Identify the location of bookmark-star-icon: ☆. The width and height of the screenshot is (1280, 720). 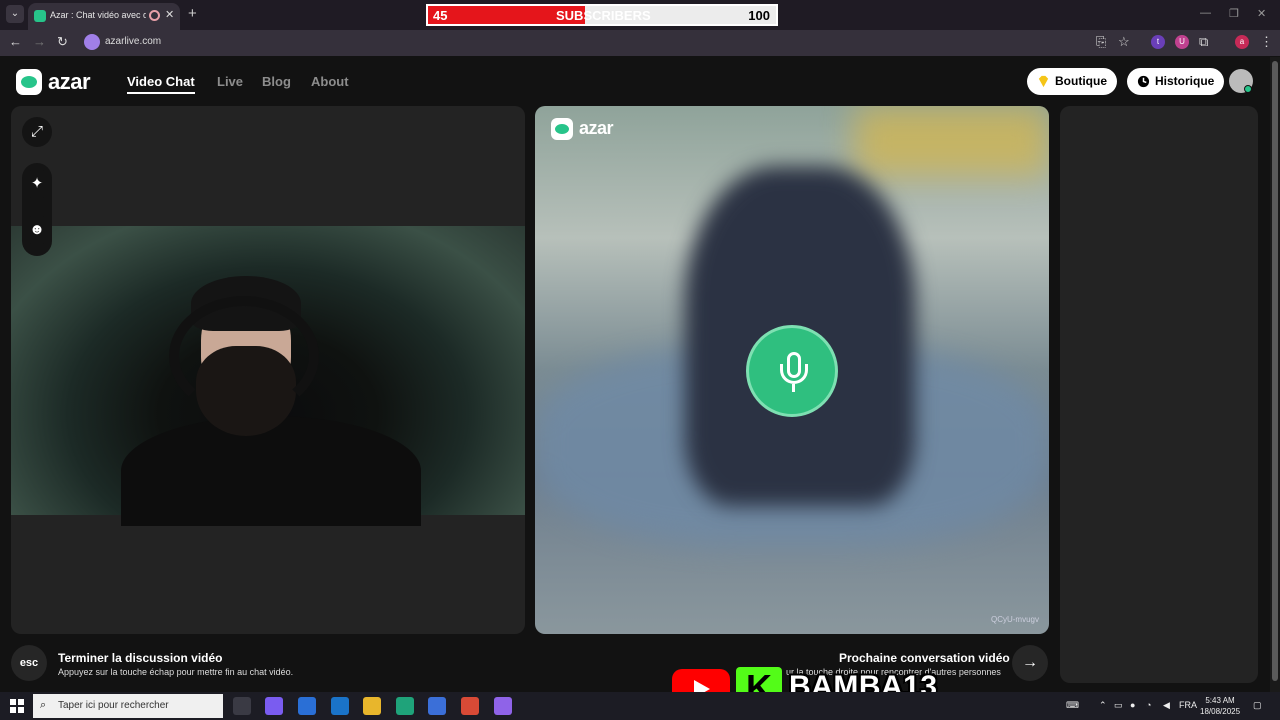
(1124, 42).